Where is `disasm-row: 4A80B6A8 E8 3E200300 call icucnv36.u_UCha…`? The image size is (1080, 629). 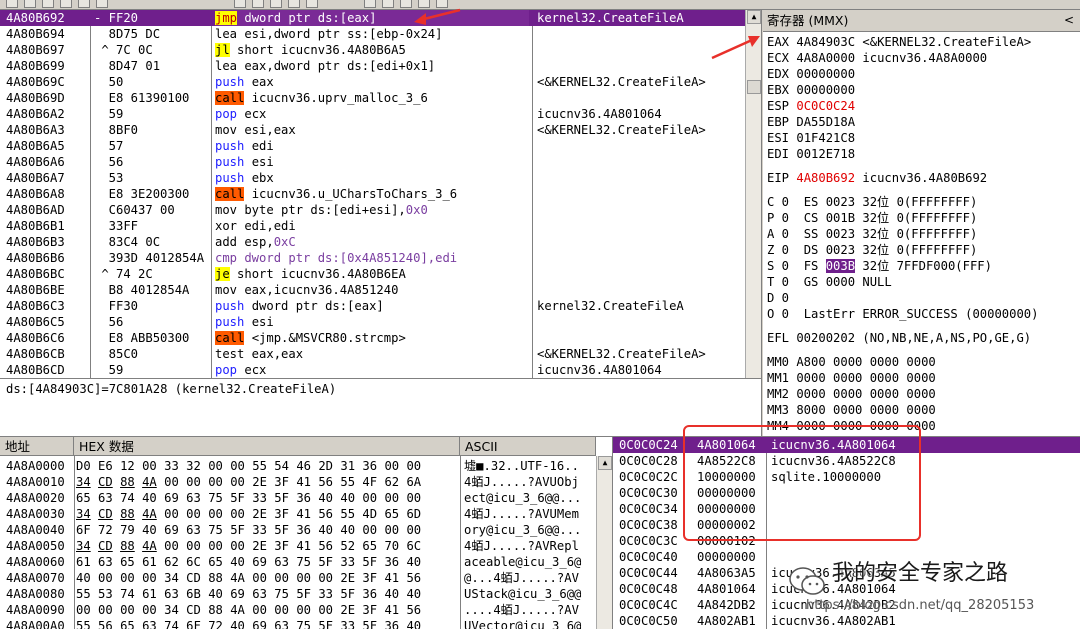
disasm-row: 4A80B6A8 E8 3E200300 call icucnv36.u_UCha… is located at coordinates (372, 194).